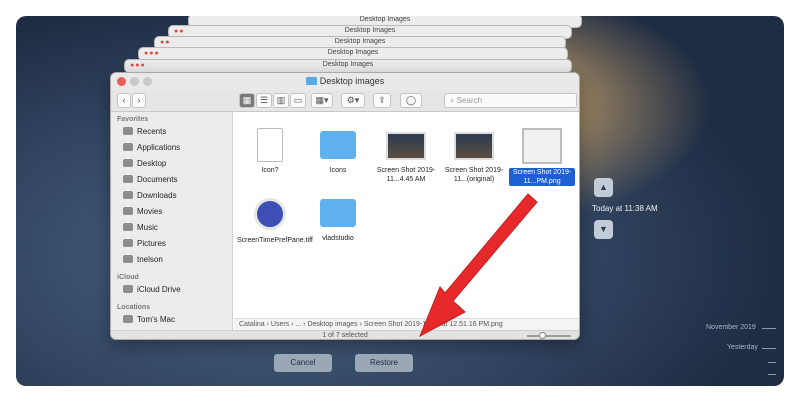 The height and width of the screenshot is (402, 800). What do you see at coordinates (478, 265) in the screenshot?
I see `annotation-arrow-icon` at bounding box center [478, 265].